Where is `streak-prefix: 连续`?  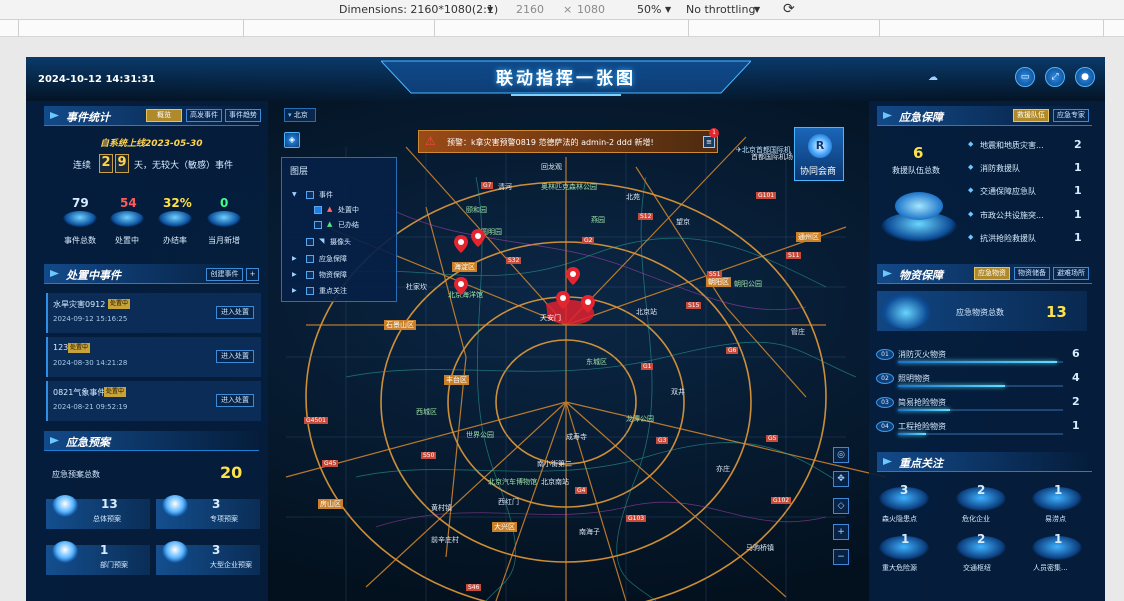 streak-prefix: 连续 is located at coordinates (82, 166).